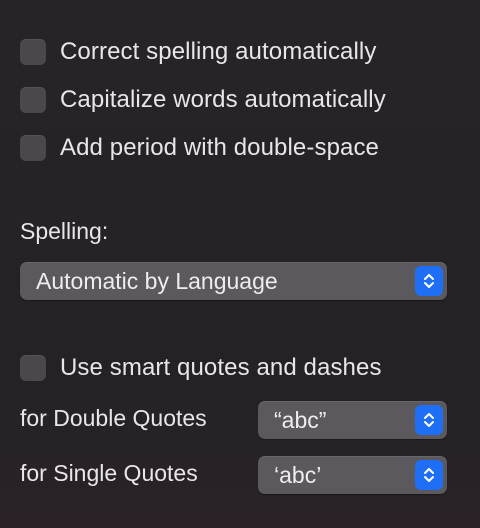 This screenshot has width=480, height=528. What do you see at coordinates (64, 231) in the screenshot?
I see `spelling-label: Spelling:` at bounding box center [64, 231].